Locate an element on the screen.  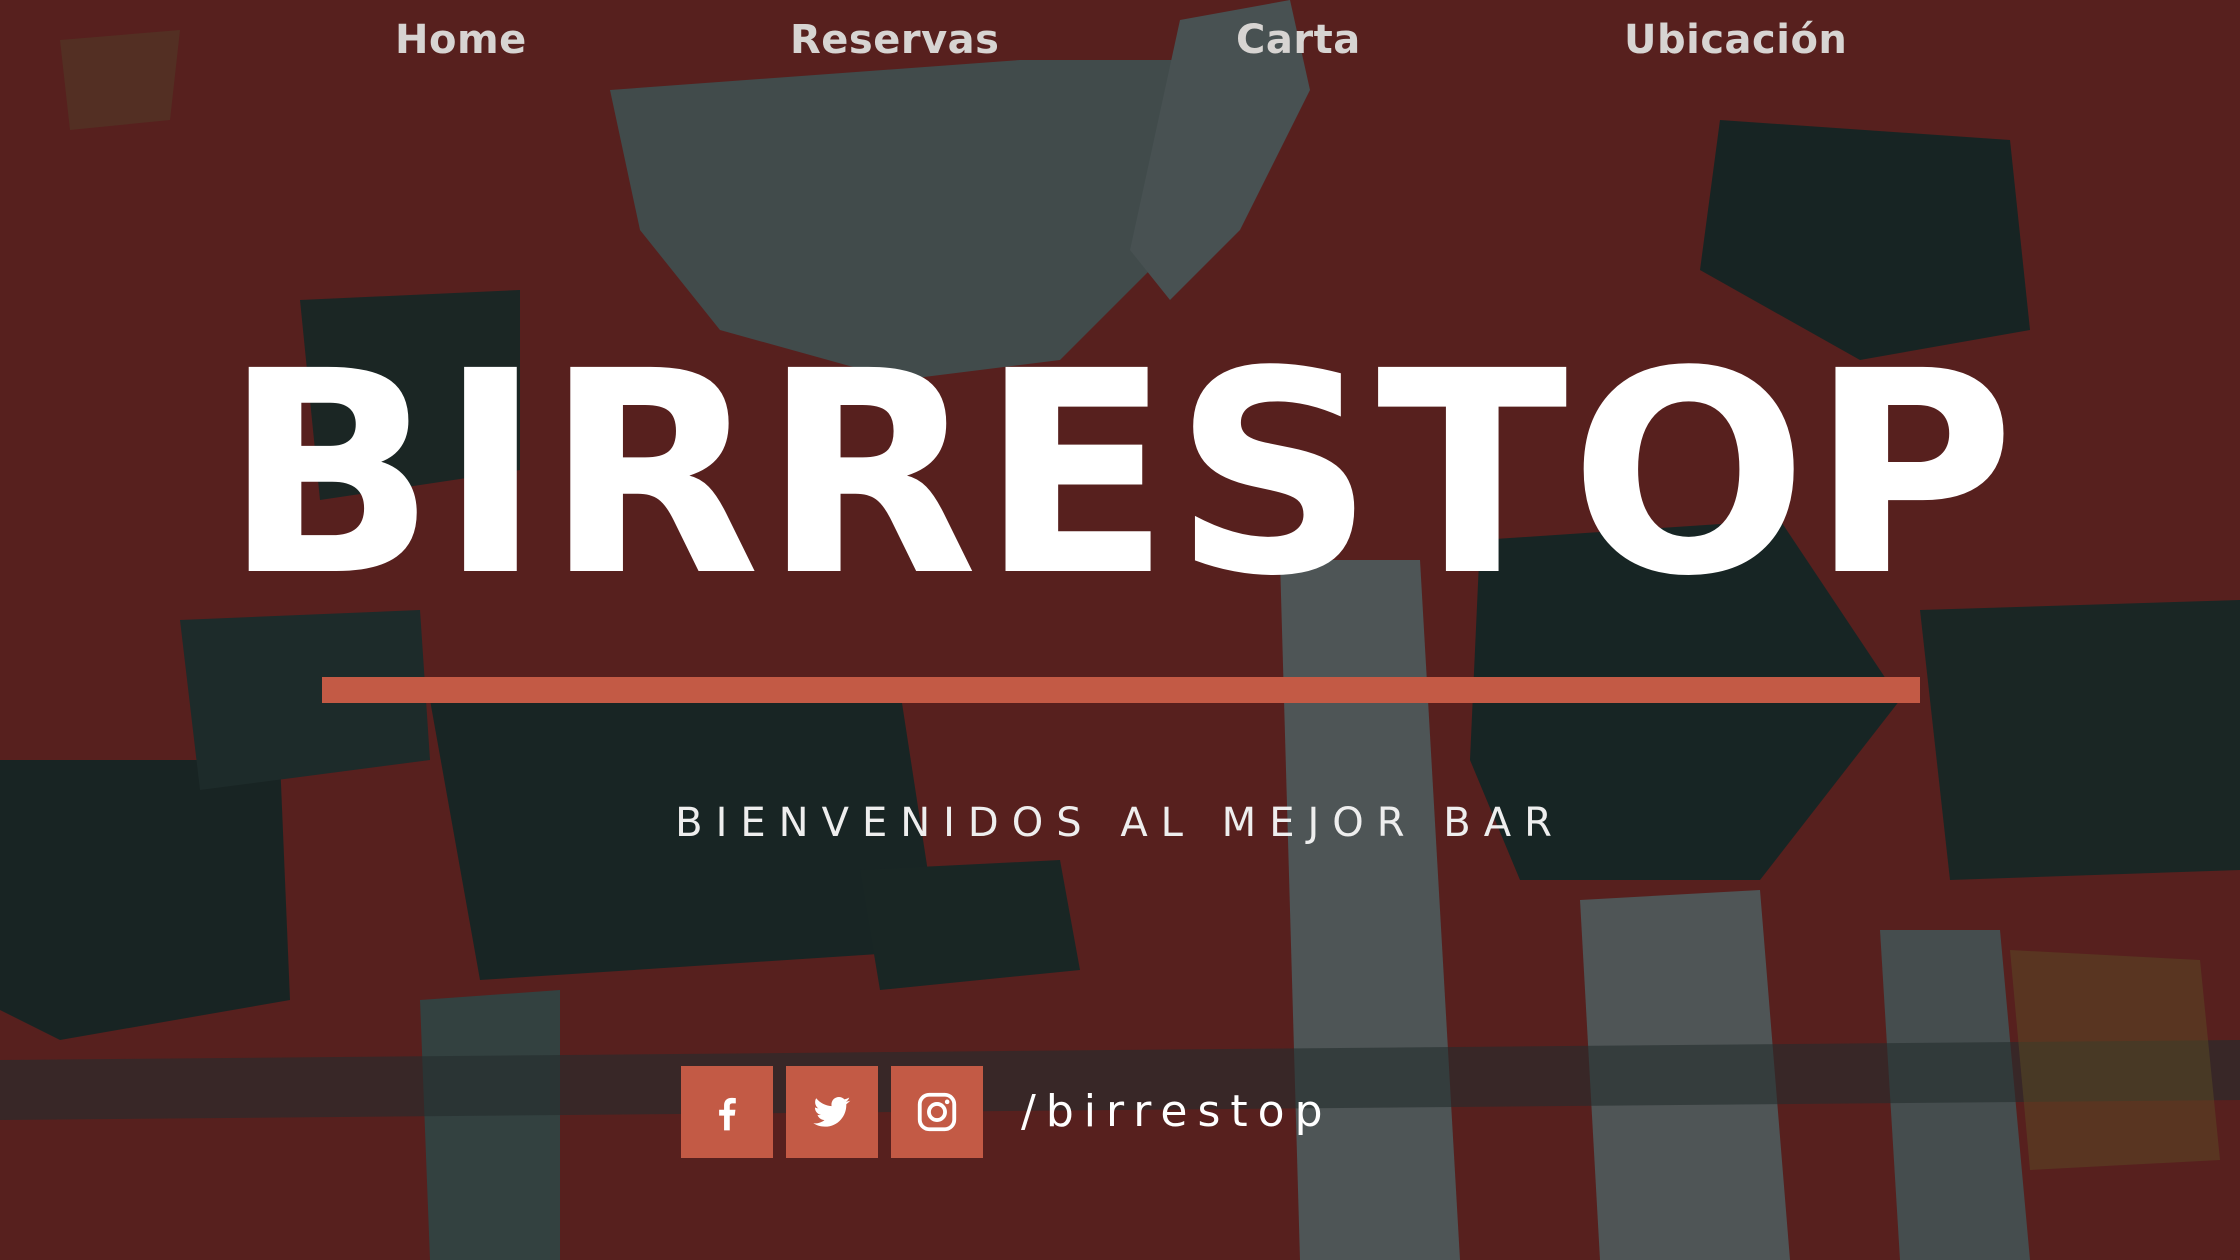
facebook-icon is located at coordinates (727, 1114).